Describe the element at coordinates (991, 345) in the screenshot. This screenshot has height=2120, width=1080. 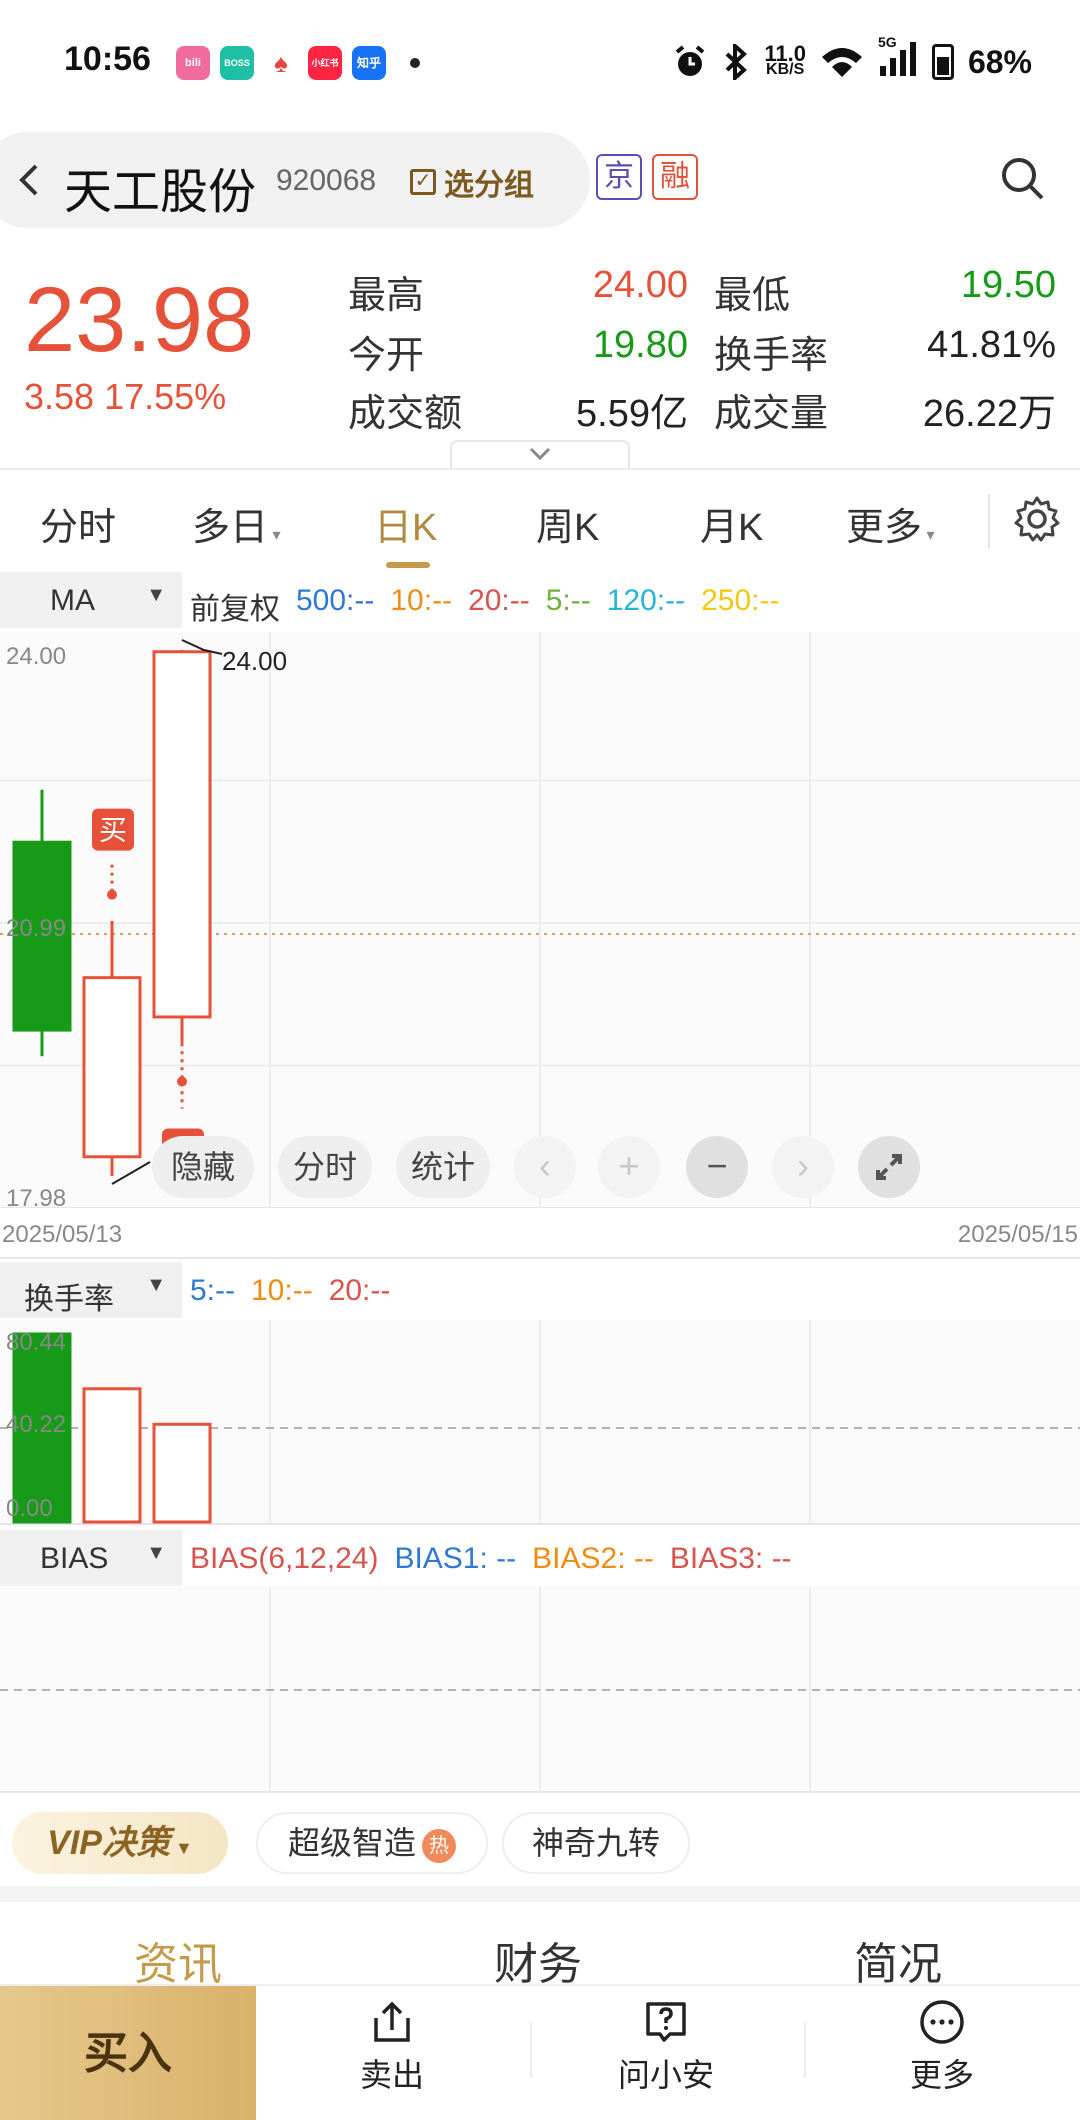
I see `turnover-rate-value: 41.81%` at that location.